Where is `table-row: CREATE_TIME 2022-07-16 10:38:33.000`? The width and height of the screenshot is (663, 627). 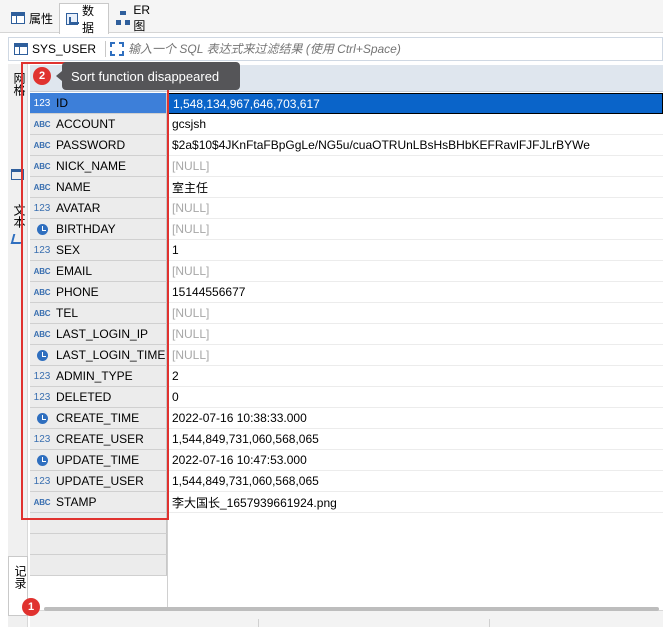 table-row: CREATE_TIME 2022-07-16 10:38:33.000 is located at coordinates (346, 418).